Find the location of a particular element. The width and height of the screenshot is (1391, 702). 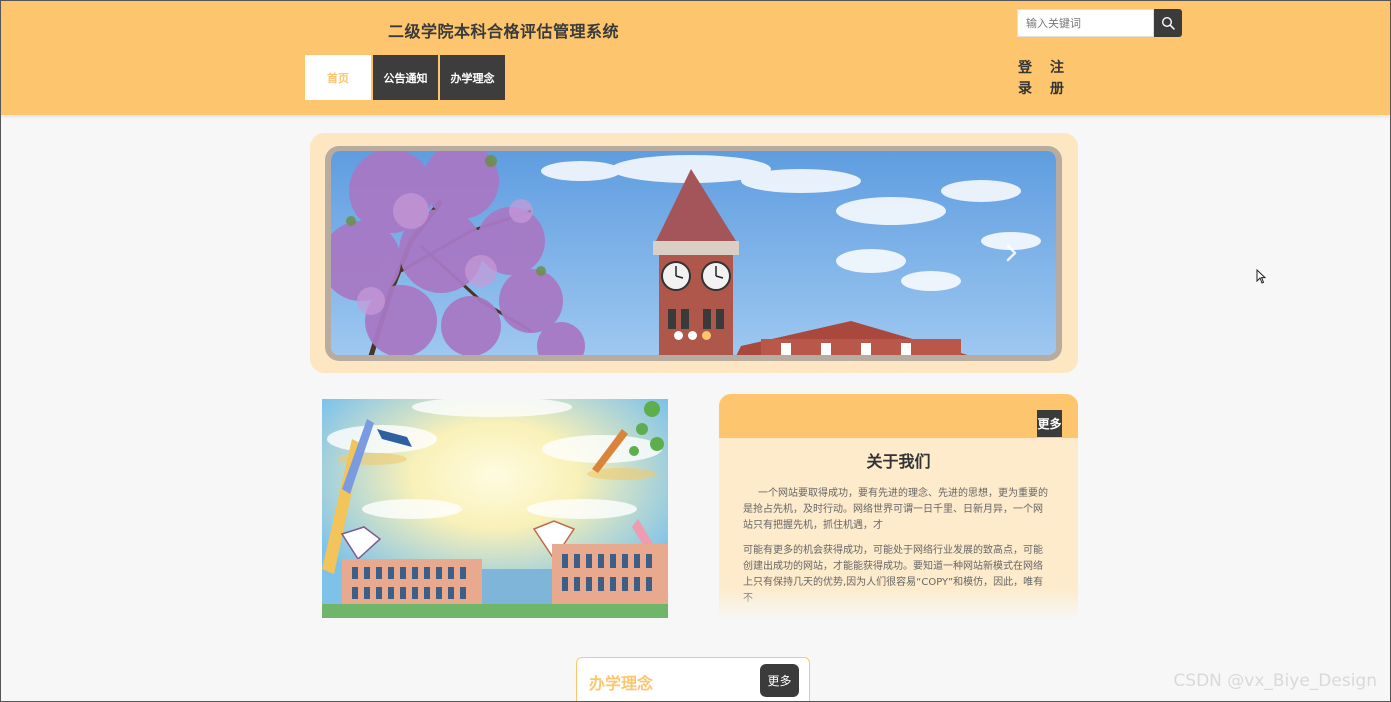

campus-illustration is located at coordinates (495, 508).